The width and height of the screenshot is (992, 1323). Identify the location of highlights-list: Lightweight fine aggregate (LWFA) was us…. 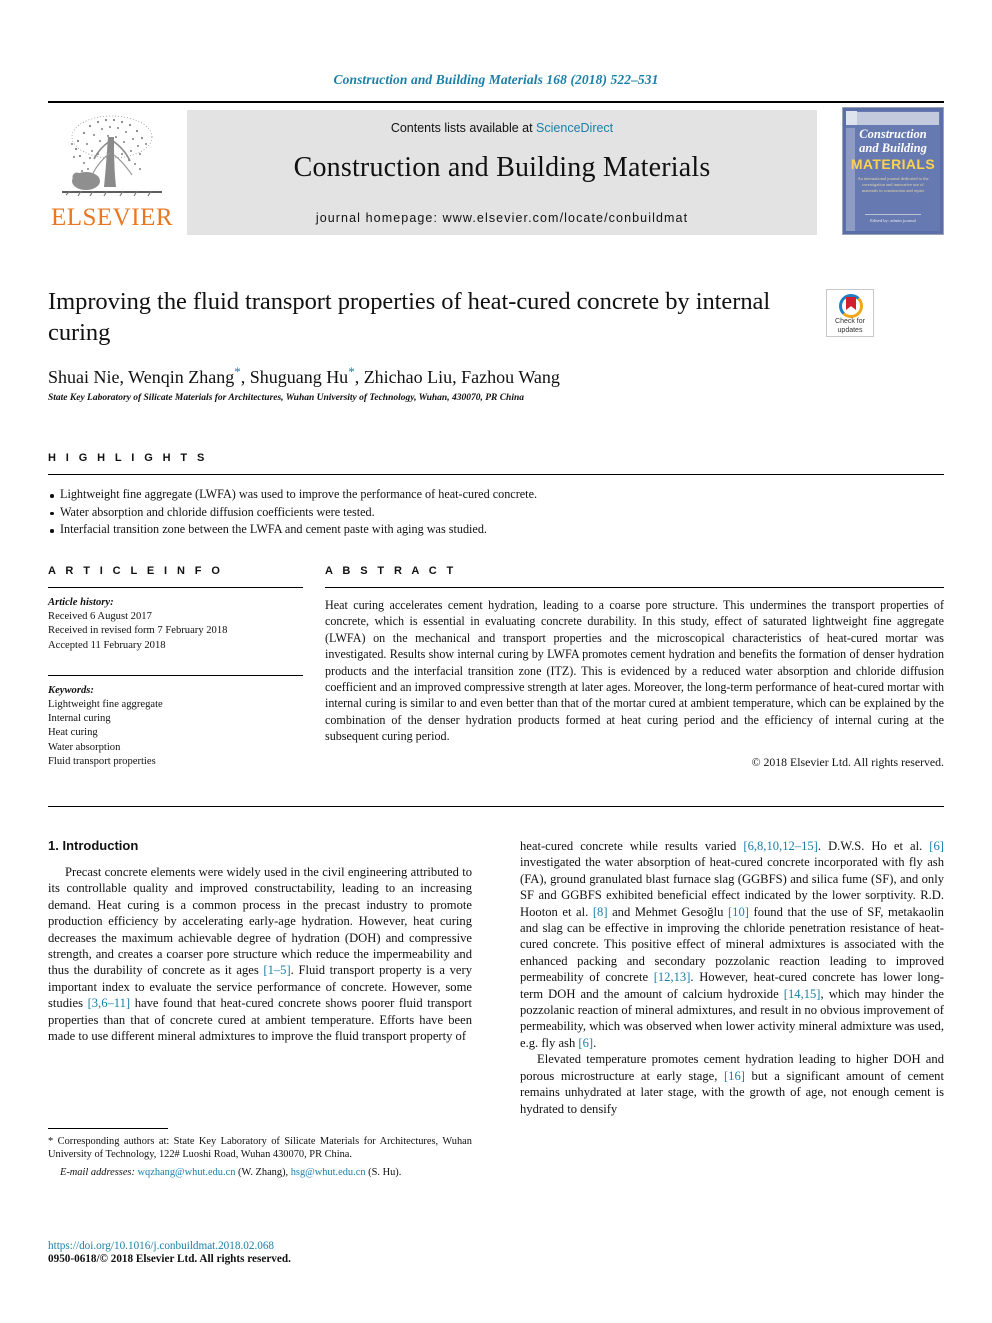
(496, 512).